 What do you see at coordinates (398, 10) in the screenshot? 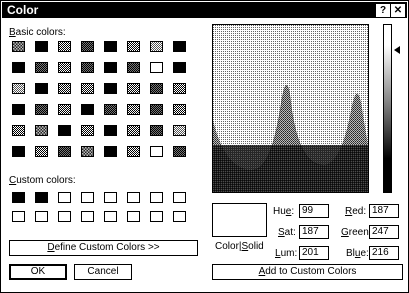
I see `close-button: ✕` at bounding box center [398, 10].